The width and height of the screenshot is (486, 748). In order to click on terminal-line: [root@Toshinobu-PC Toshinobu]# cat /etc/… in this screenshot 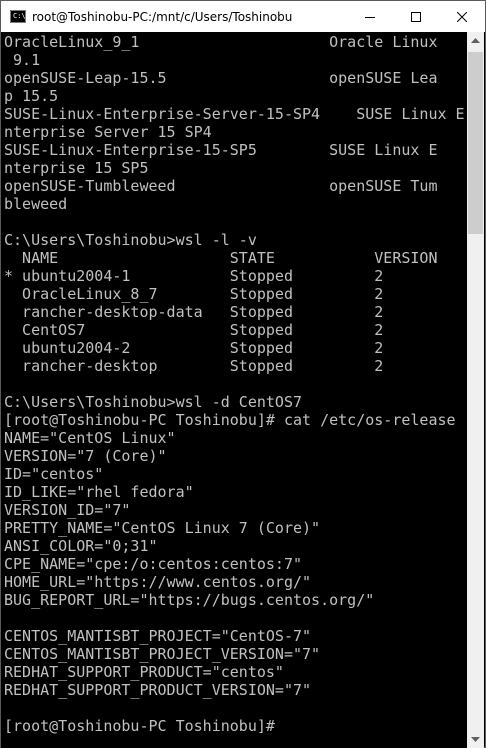, I will do `click(230, 420)`.